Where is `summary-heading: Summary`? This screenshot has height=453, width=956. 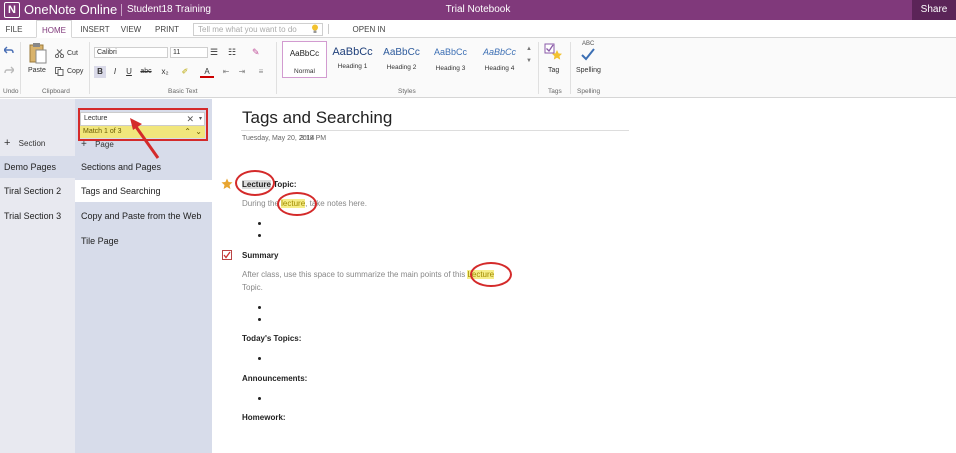 summary-heading: Summary is located at coordinates (260, 255).